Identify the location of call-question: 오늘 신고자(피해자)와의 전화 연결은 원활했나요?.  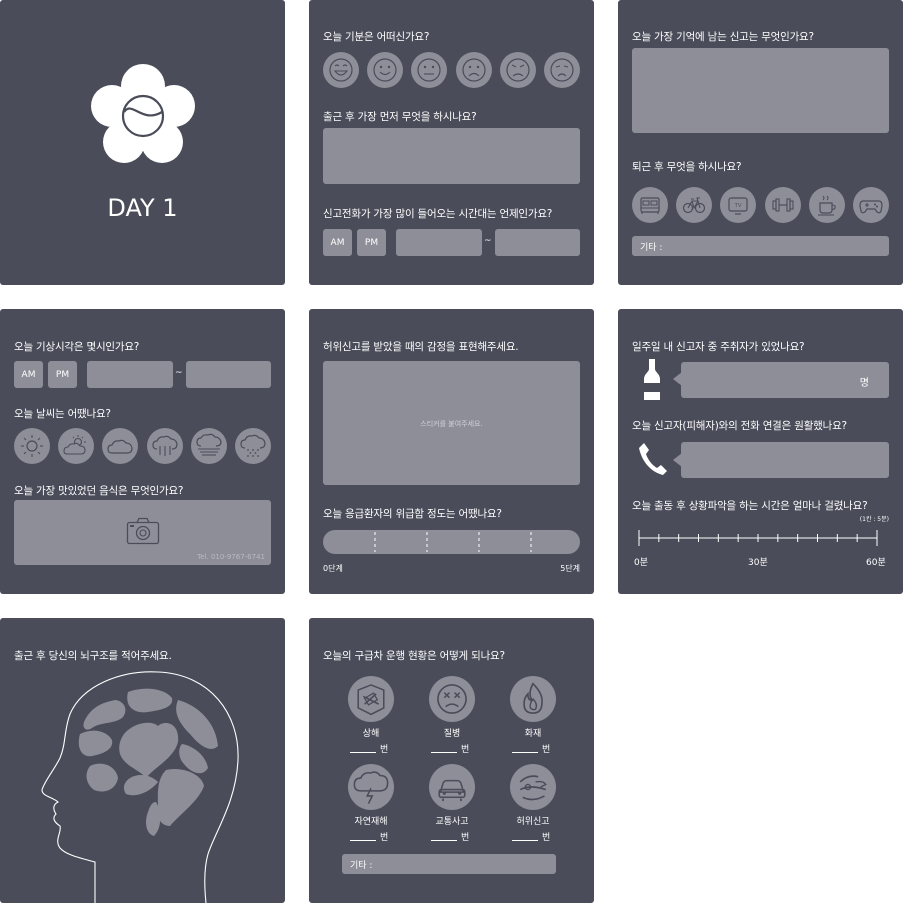
(739, 426).